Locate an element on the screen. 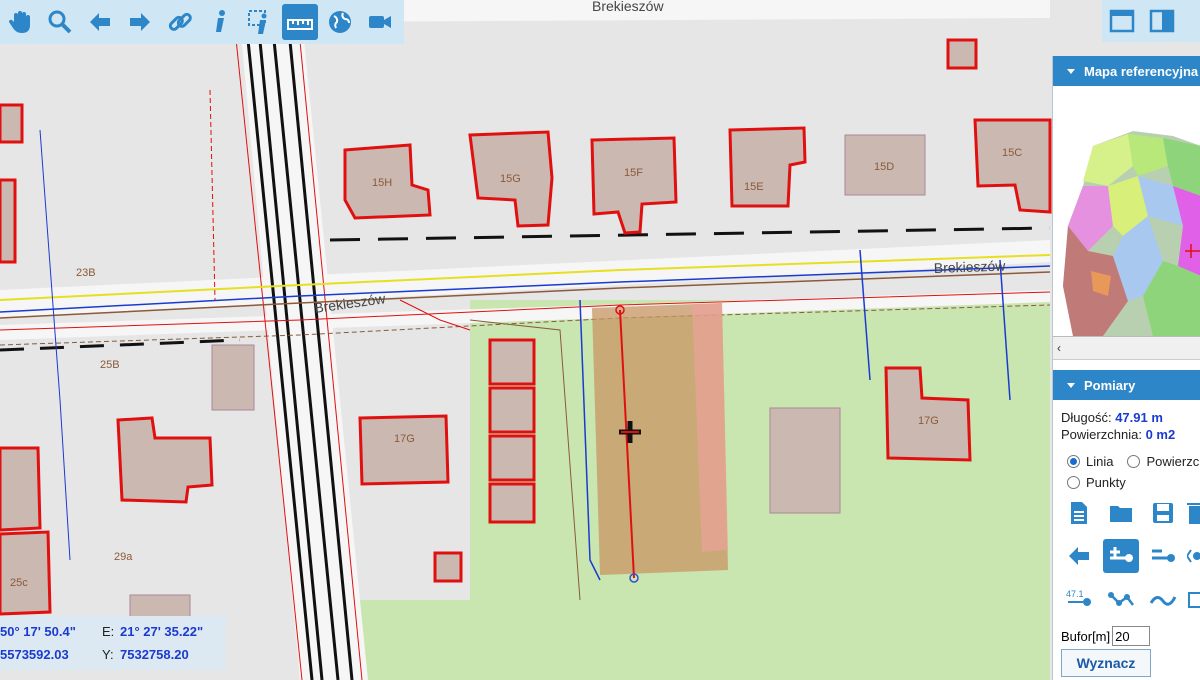  ruler-icon is located at coordinates (300, 24).